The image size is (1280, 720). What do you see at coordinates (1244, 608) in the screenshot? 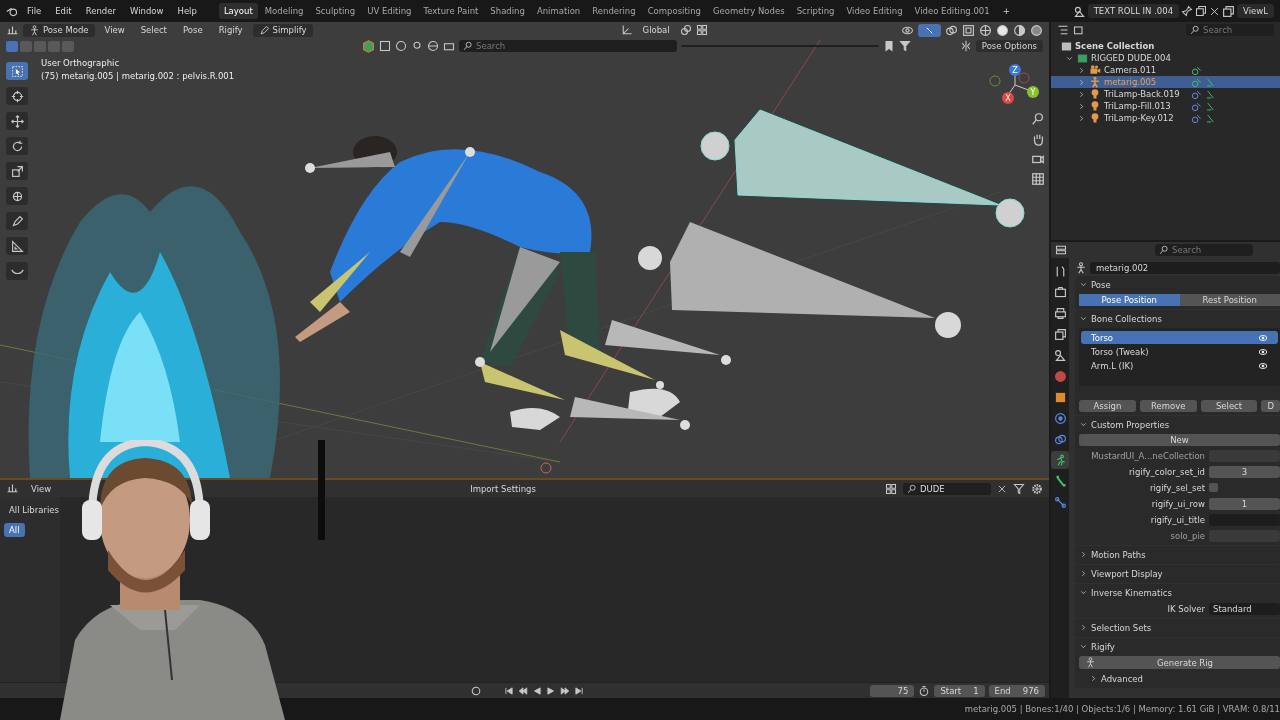
I see `ik-solver-dropdown: Standard` at bounding box center [1244, 608].